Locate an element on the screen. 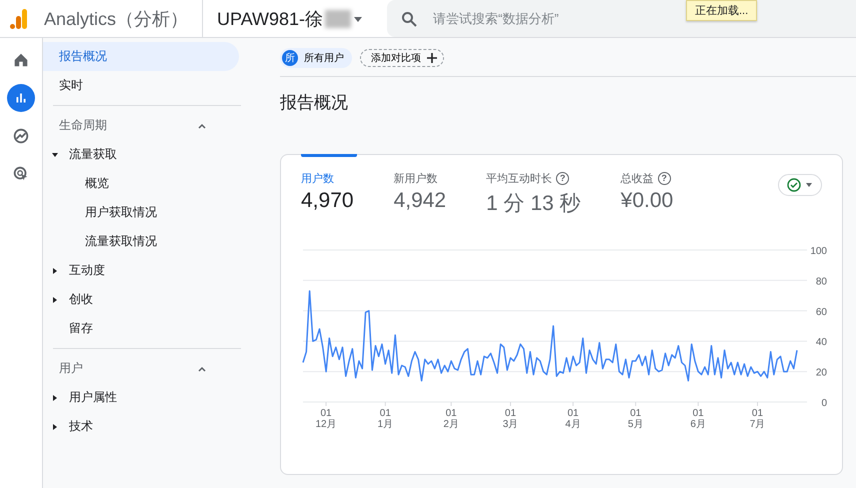 This screenshot has width=856, height=488. y-axis-label: 40 is located at coordinates (821, 342).